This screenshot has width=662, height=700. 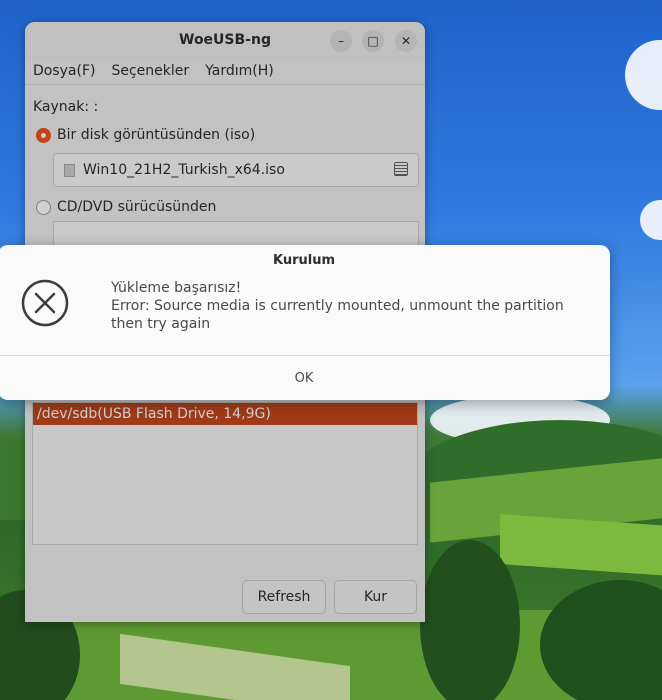 I want to click on ok-button: OK, so click(x=305, y=378).